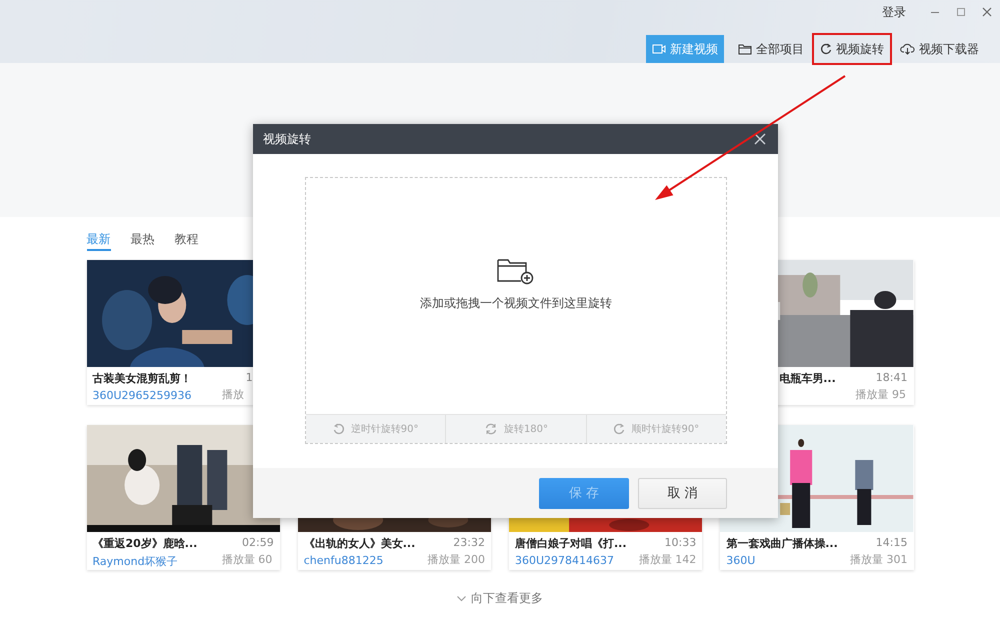  Describe the element at coordinates (500, 598) in the screenshot. I see `load-more-link: 向下查看更多` at that location.